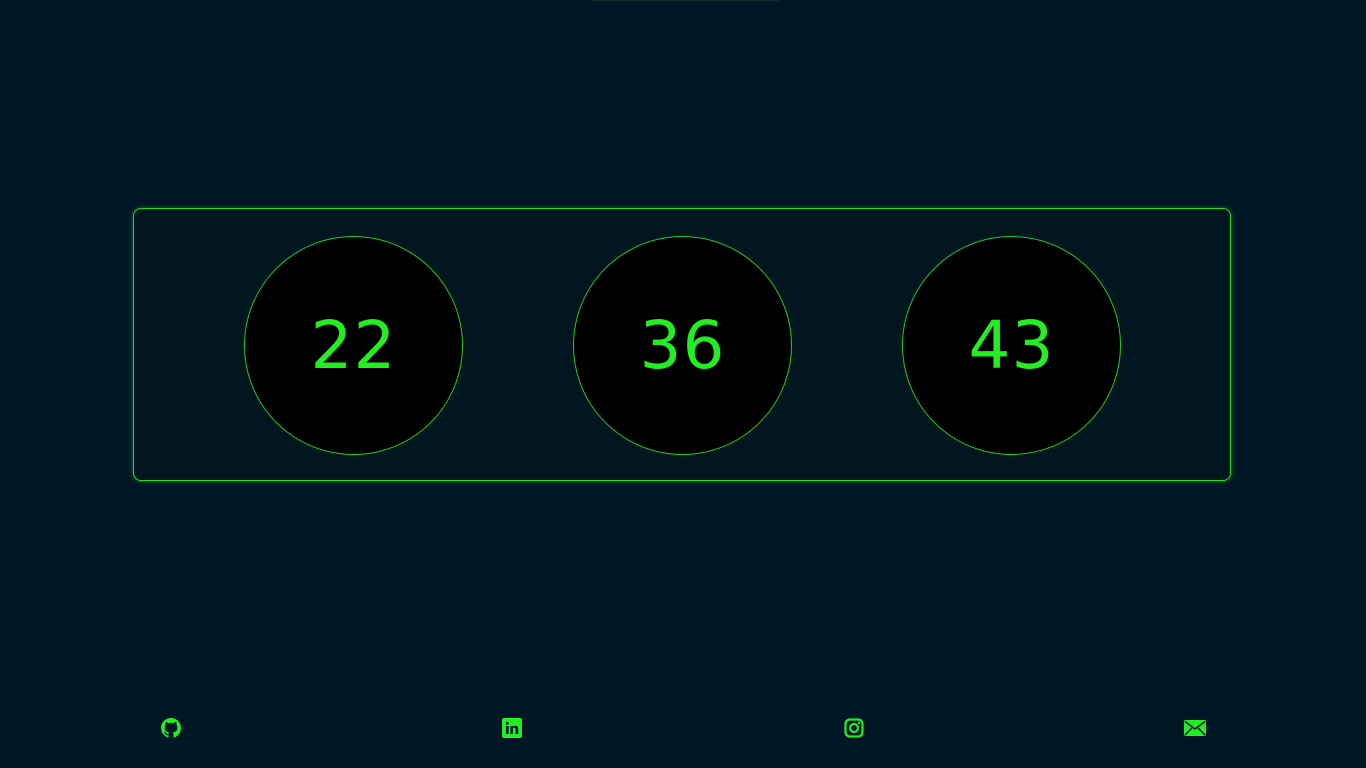 The image size is (1366, 768). Describe the element at coordinates (683, 728) in the screenshot. I see `footer-social-links` at that location.